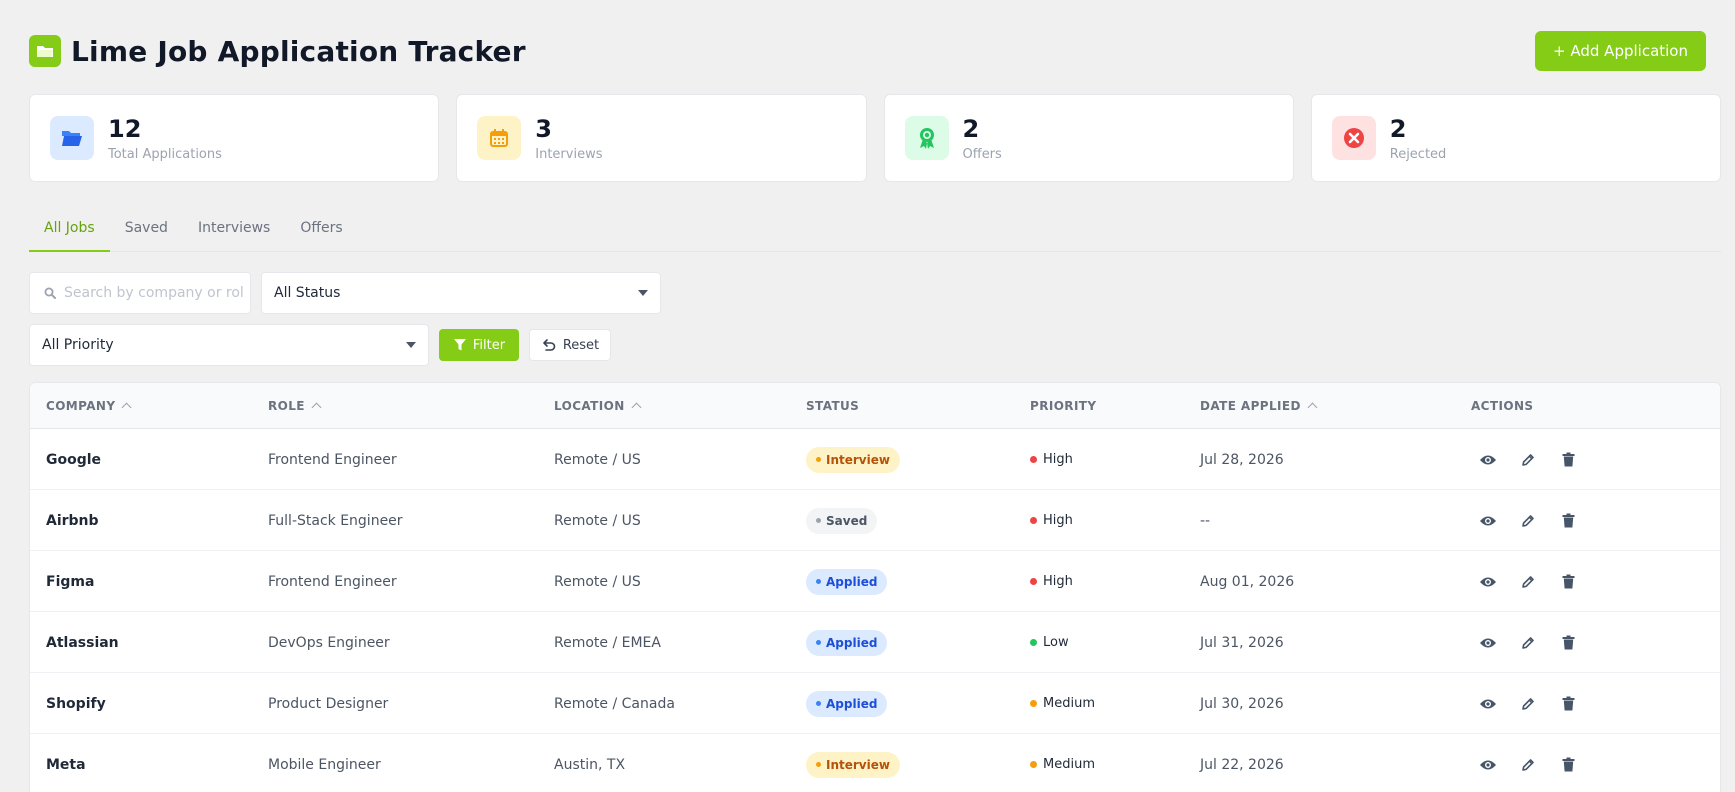  I want to click on column-label: ACTIONS, so click(1502, 406).